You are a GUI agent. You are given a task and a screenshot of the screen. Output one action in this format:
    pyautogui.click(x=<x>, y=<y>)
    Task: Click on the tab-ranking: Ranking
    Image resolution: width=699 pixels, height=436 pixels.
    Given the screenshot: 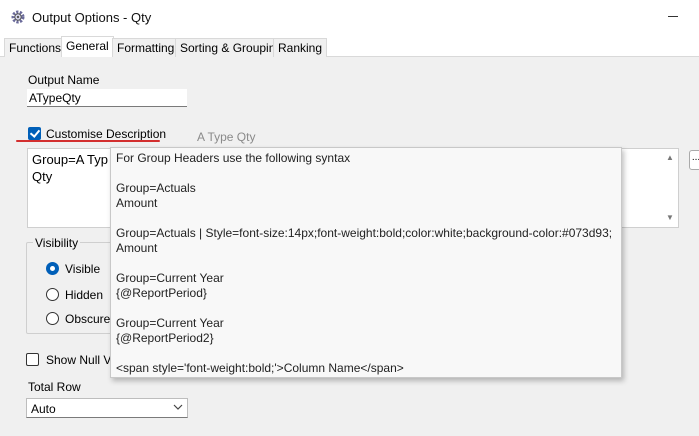 What is the action you would take?
    pyautogui.click(x=300, y=47)
    